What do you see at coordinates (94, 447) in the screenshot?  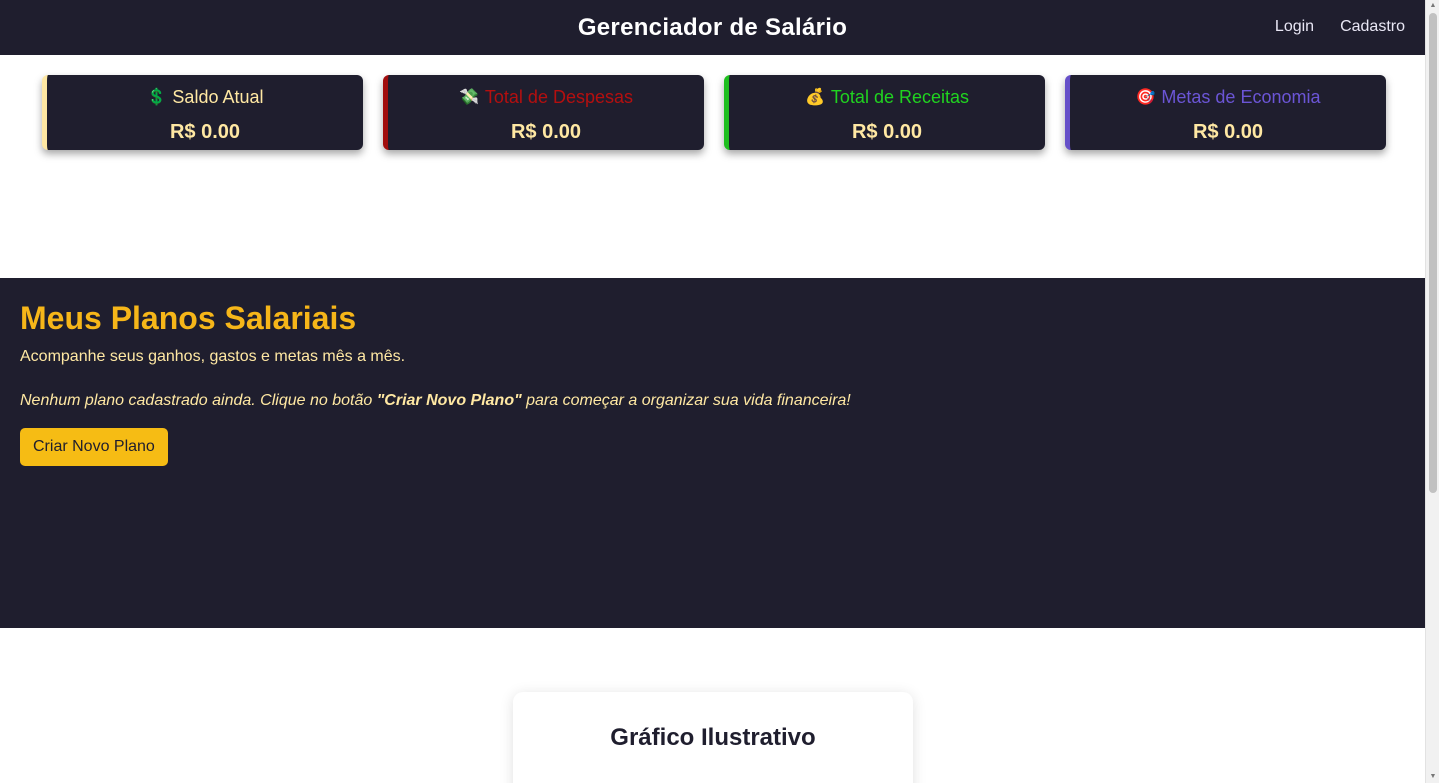 I see `create-plan-button: Criar Novo Plano` at bounding box center [94, 447].